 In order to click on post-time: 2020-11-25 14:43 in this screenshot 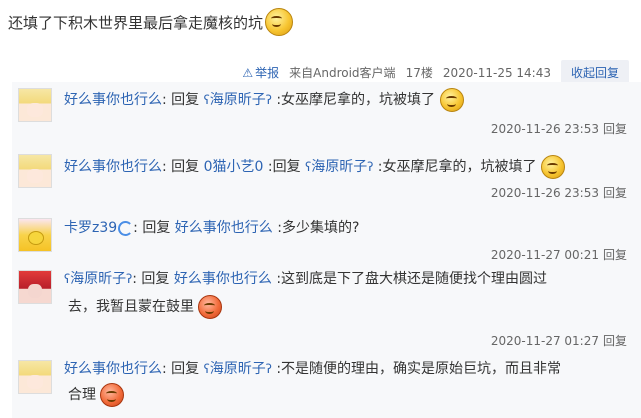, I will do `click(496, 72)`.